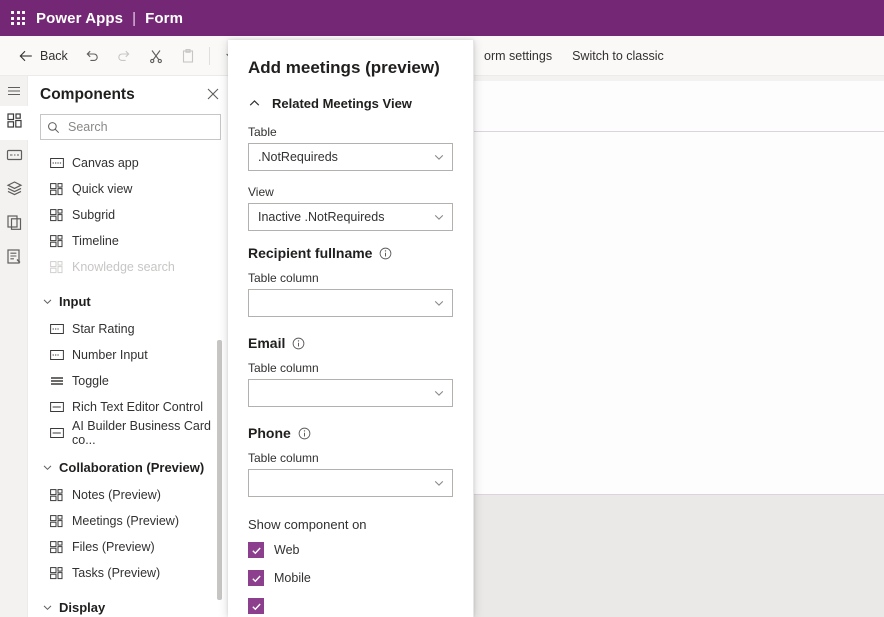 This screenshot has width=884, height=617. What do you see at coordinates (14, 123) in the screenshot?
I see `rail-item-components` at bounding box center [14, 123].